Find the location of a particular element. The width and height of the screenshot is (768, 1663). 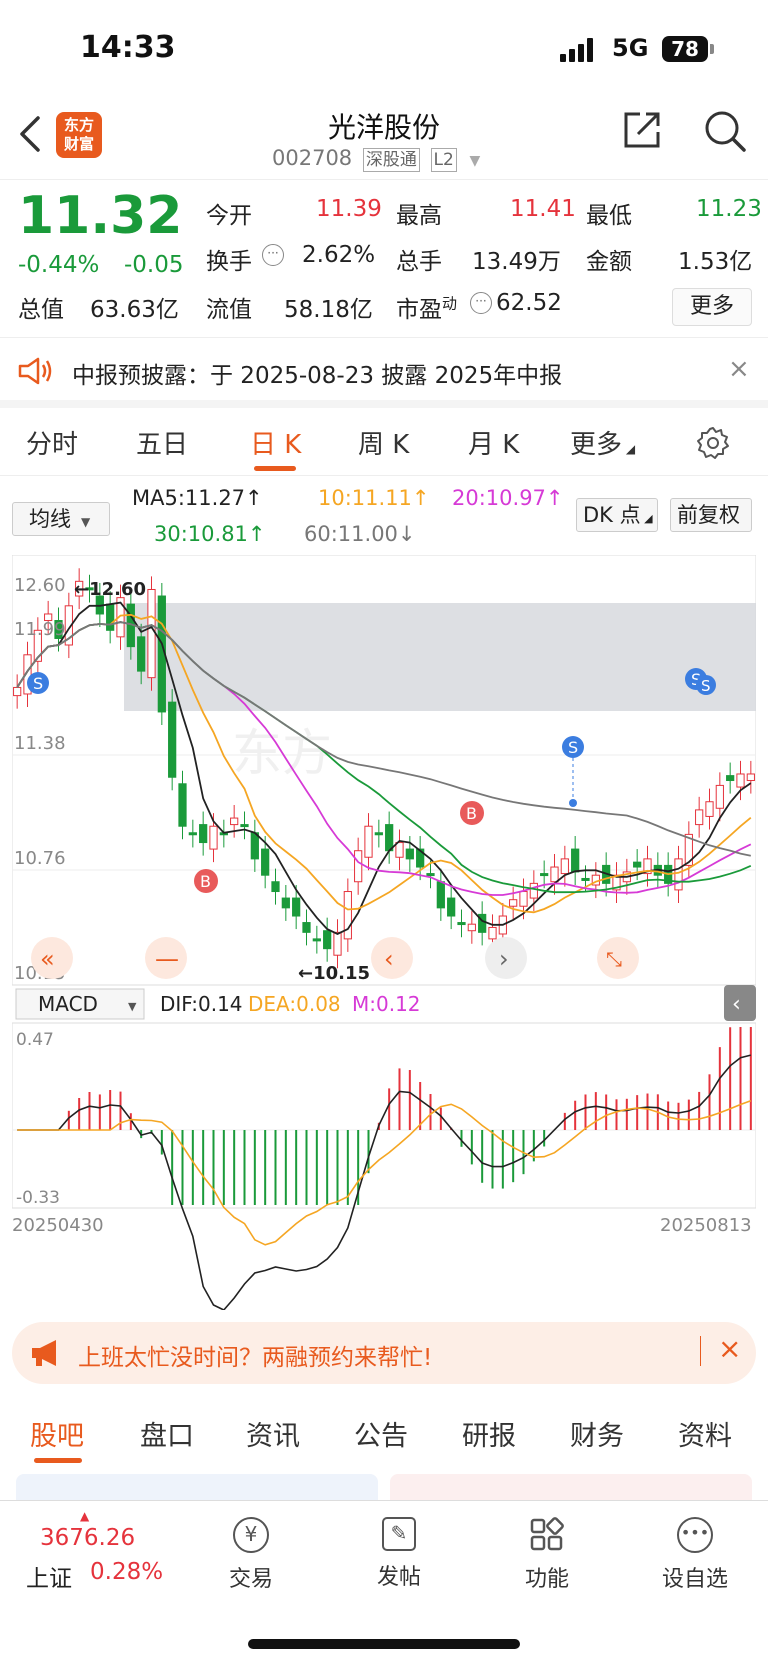

tag-l2: L2 is located at coordinates (443, 160).